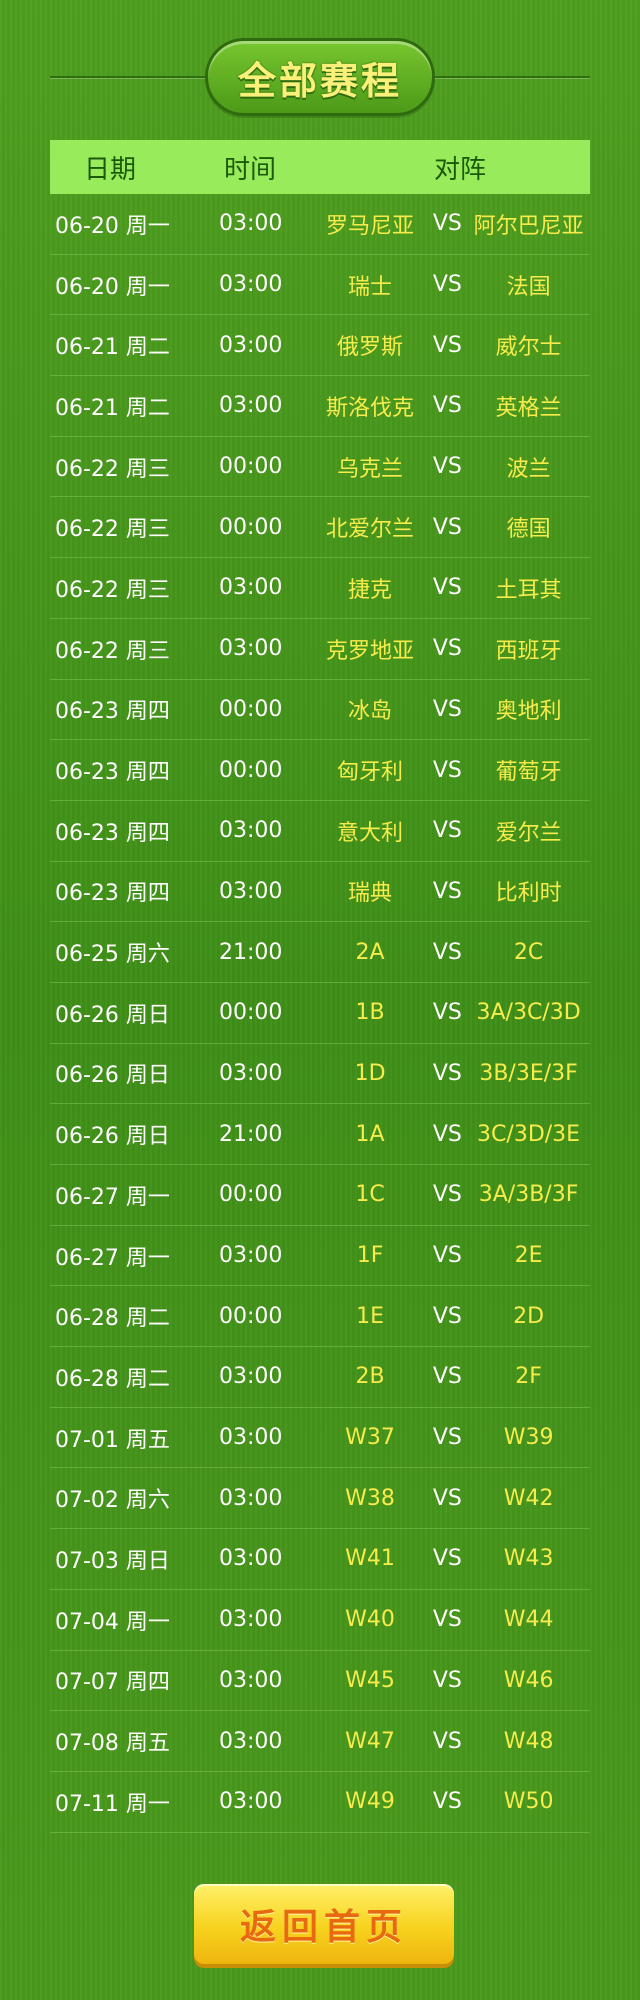 This screenshot has width=640, height=2000. What do you see at coordinates (320, 1559) in the screenshot?
I see `table-row: 07-03 周日 03:00 W41 VS W43` at bounding box center [320, 1559].